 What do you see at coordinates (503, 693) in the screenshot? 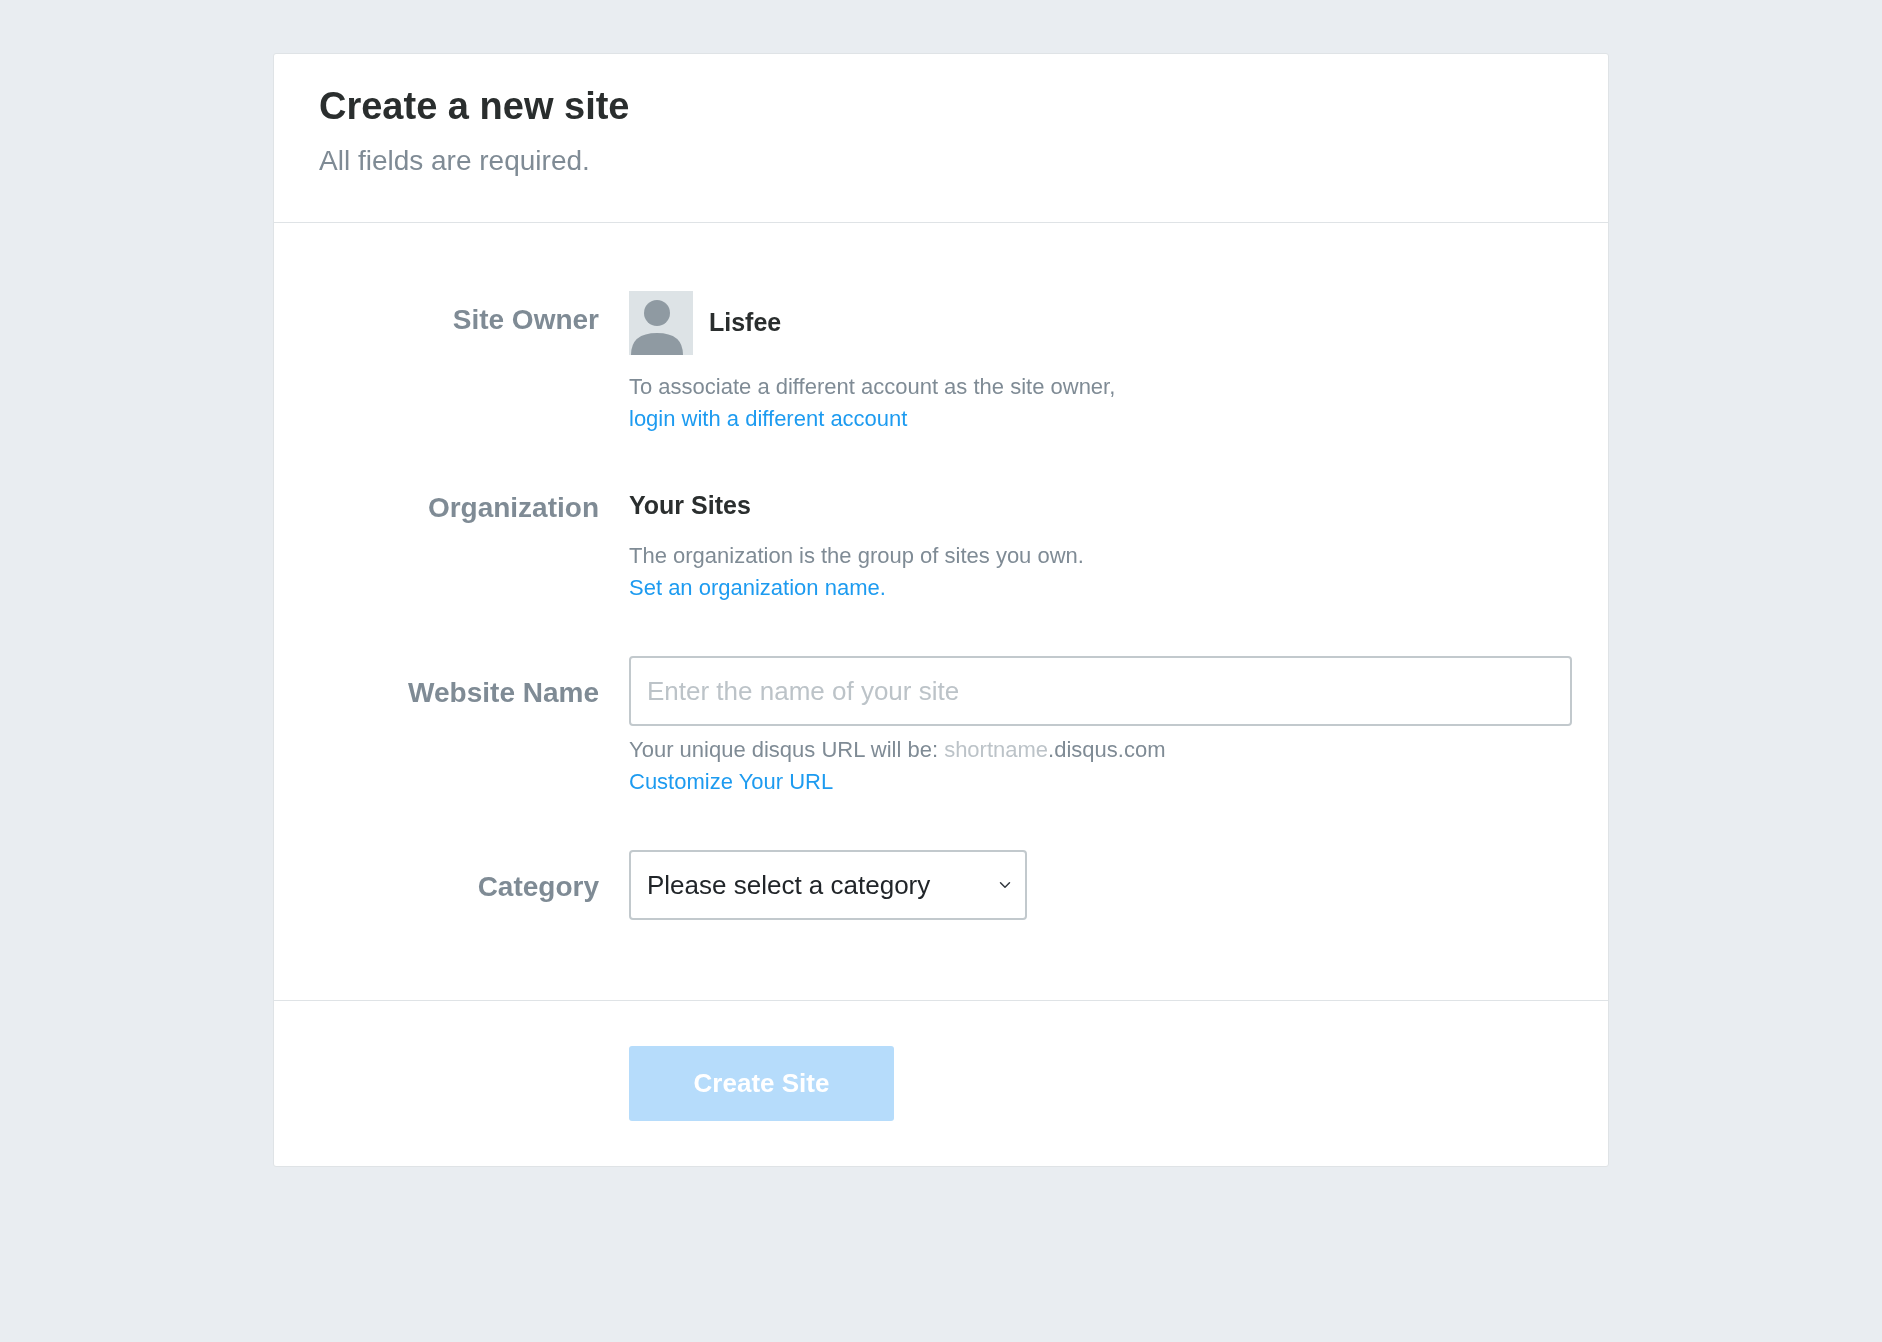
I see `field-label: Website Name` at bounding box center [503, 693].